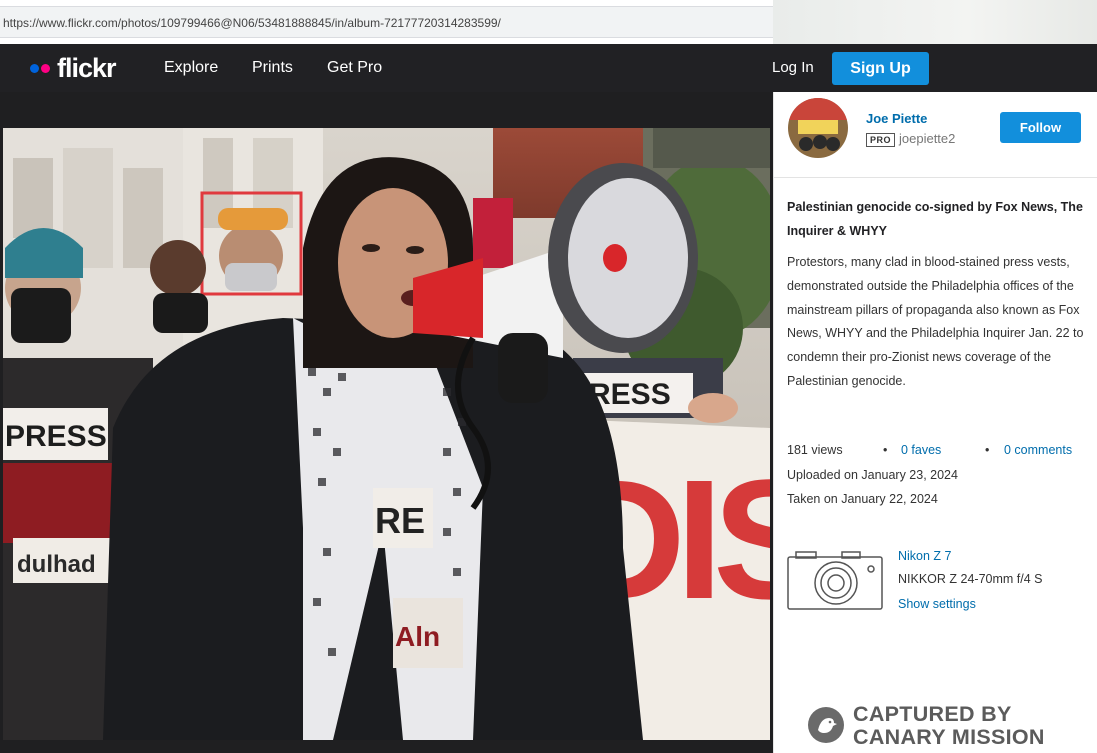  I want to click on avatar-image, so click(818, 128).